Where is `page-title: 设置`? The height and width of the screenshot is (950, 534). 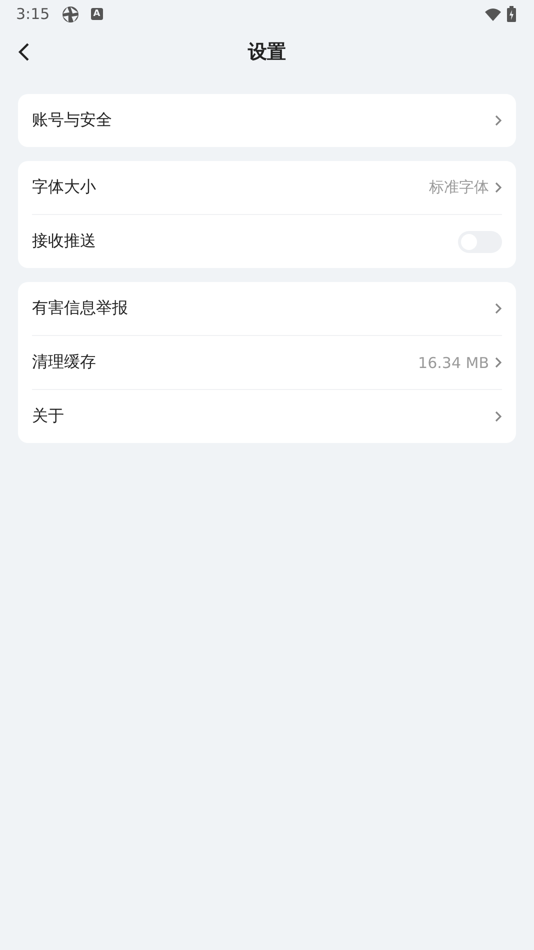 page-title: 设置 is located at coordinates (267, 52).